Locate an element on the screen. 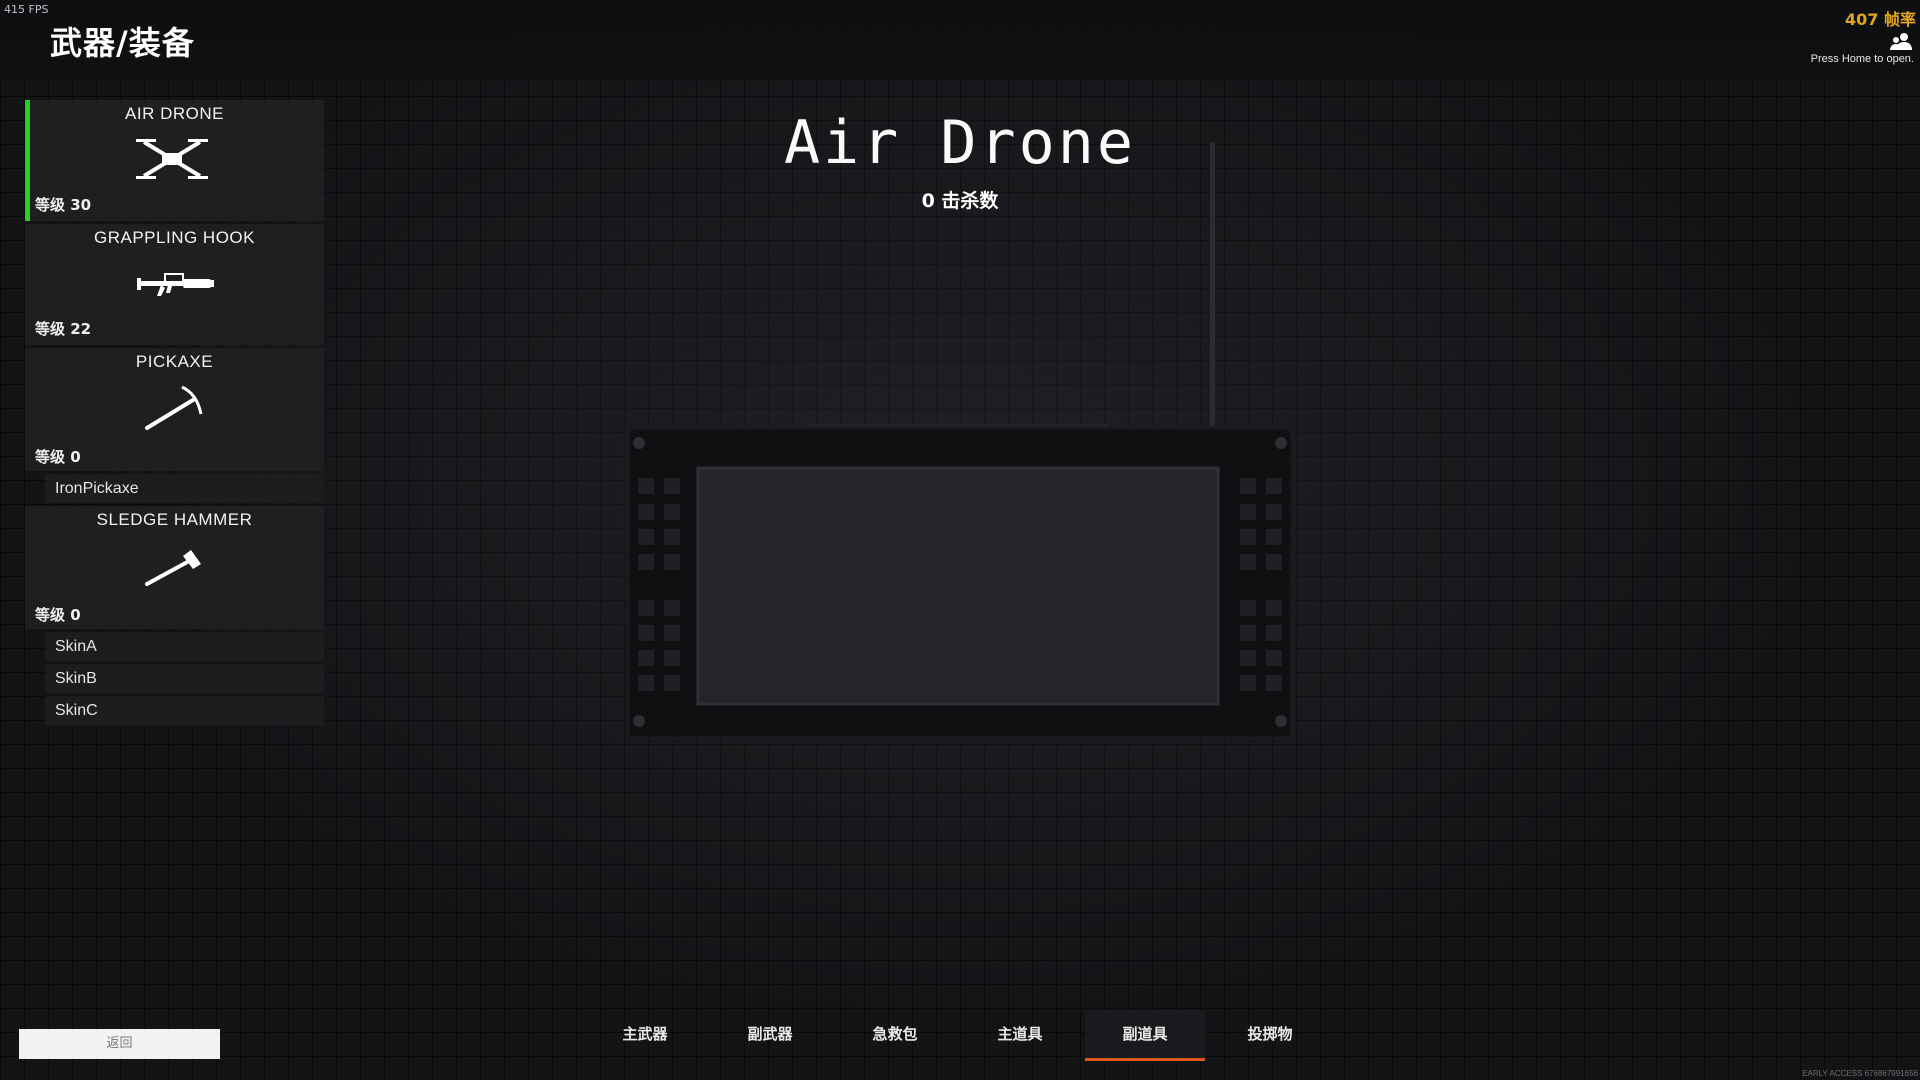  item-level: 等级 22 is located at coordinates (63, 329).